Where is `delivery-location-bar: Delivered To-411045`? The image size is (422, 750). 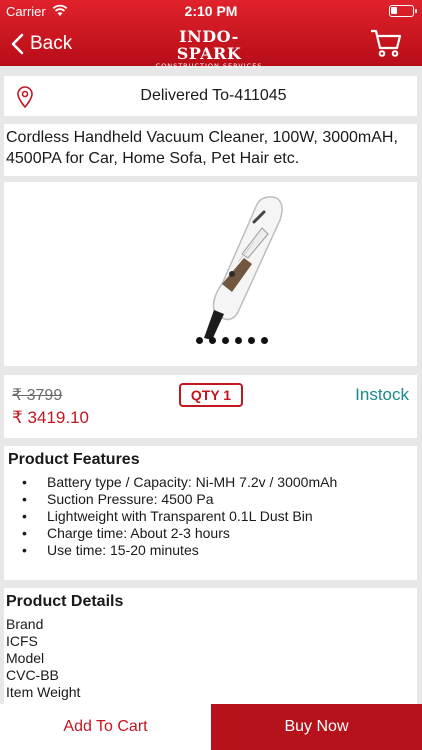
delivery-location-bar: Delivered To-411045 is located at coordinates (210, 96).